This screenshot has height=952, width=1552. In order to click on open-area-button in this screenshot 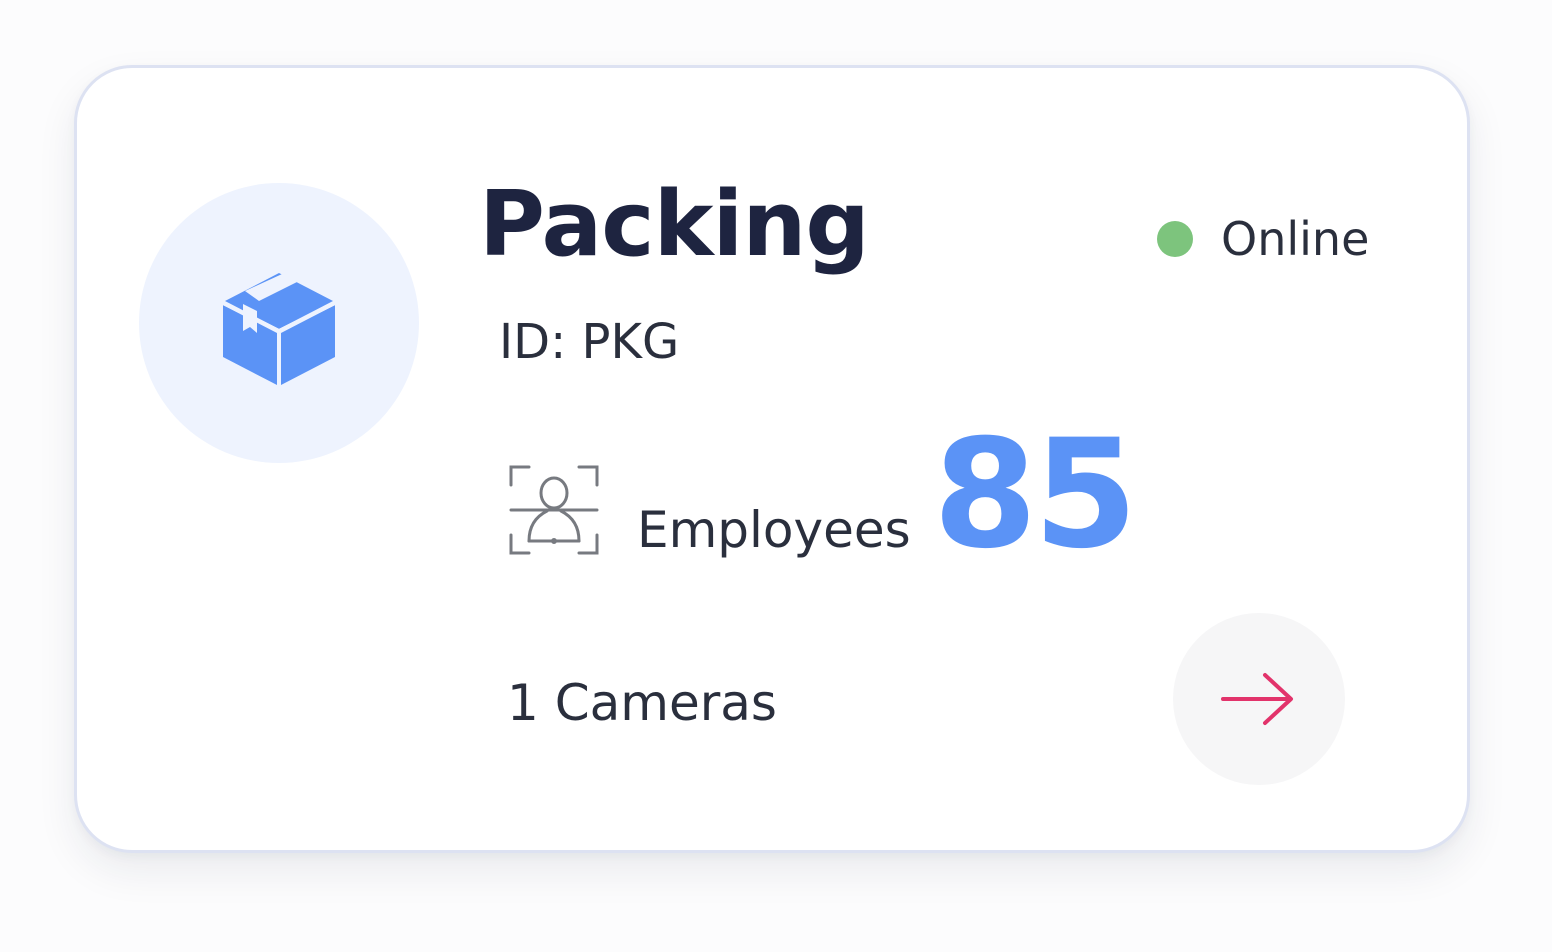, I will do `click(1259, 699)`.